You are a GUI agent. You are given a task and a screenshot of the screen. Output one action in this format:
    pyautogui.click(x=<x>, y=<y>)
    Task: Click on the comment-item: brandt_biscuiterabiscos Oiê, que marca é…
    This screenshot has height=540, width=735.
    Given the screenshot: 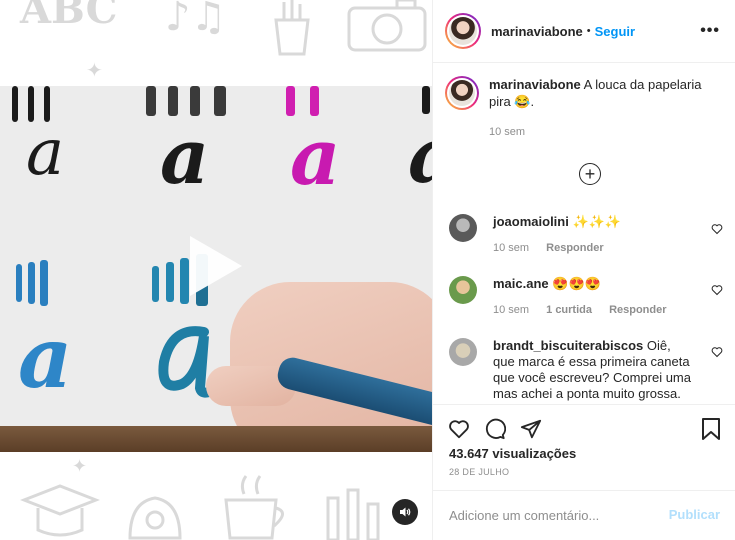 What is the action you would take?
    pyautogui.click(x=584, y=370)
    